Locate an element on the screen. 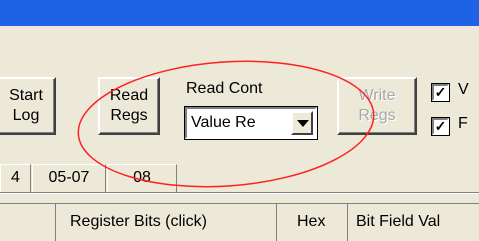 This screenshot has width=479, height=241. read-cont-select-value: Value Re is located at coordinates (223, 122).